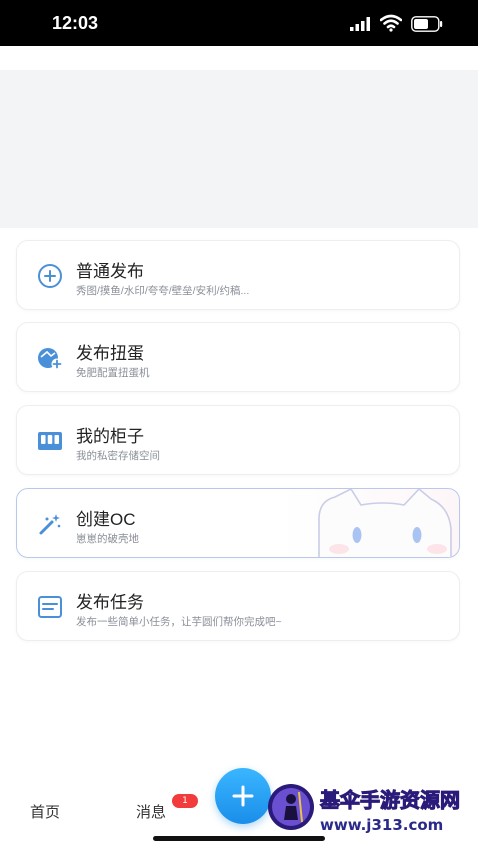 Image resolution: width=478 pixels, height=850 pixels. What do you see at coordinates (239, 23) in the screenshot?
I see `status-bar: 12:03` at bounding box center [239, 23].